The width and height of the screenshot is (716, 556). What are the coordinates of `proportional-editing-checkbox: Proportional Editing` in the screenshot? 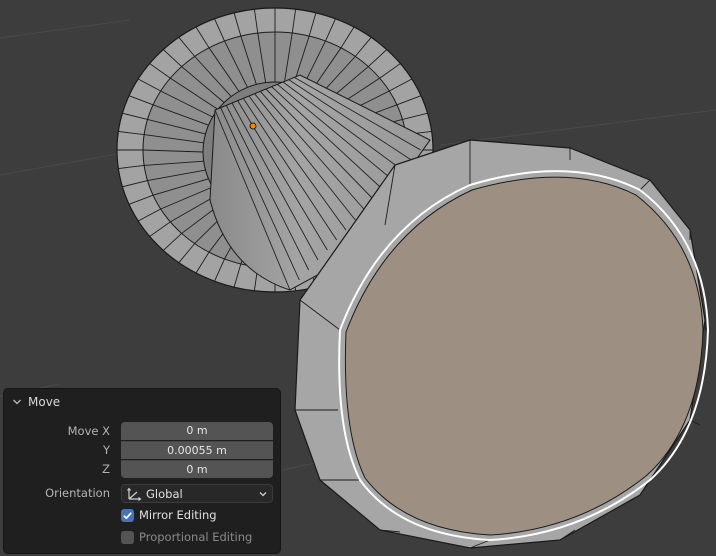 It's located at (186, 537).